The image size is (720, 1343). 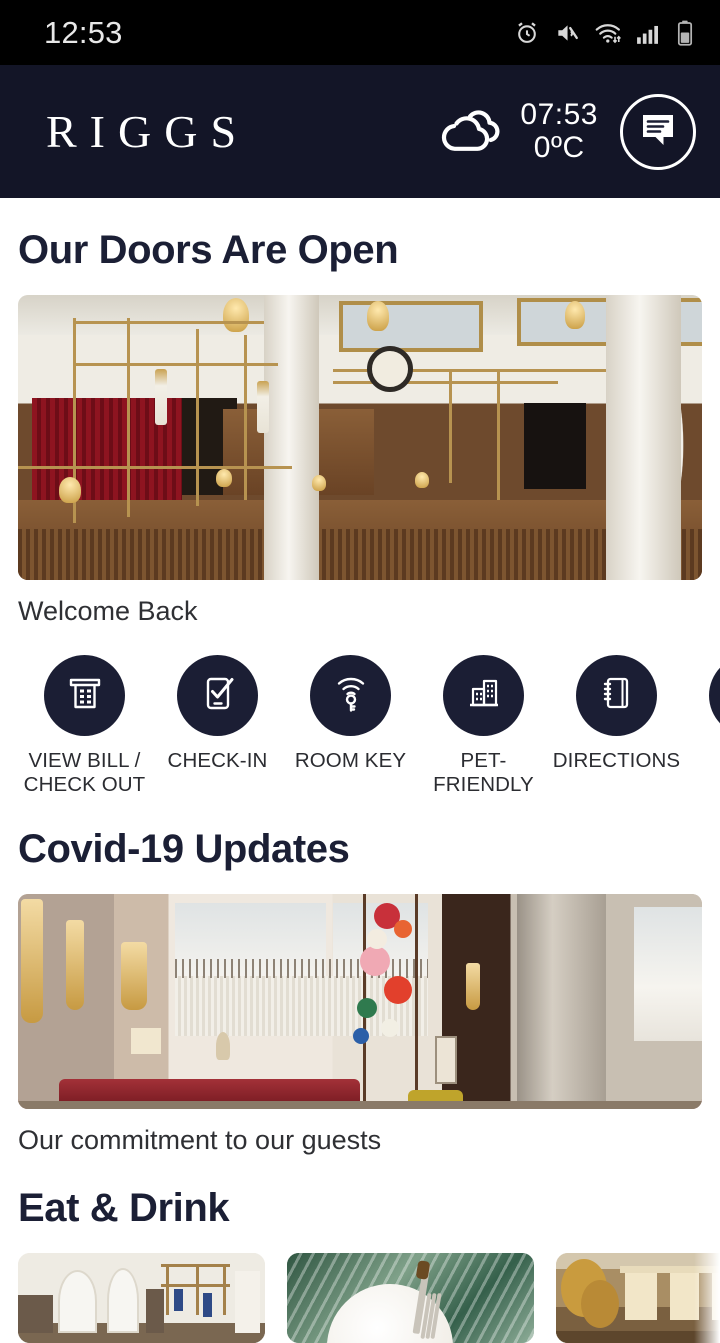 What do you see at coordinates (714, 695) in the screenshot?
I see `transport-circle` at bounding box center [714, 695].